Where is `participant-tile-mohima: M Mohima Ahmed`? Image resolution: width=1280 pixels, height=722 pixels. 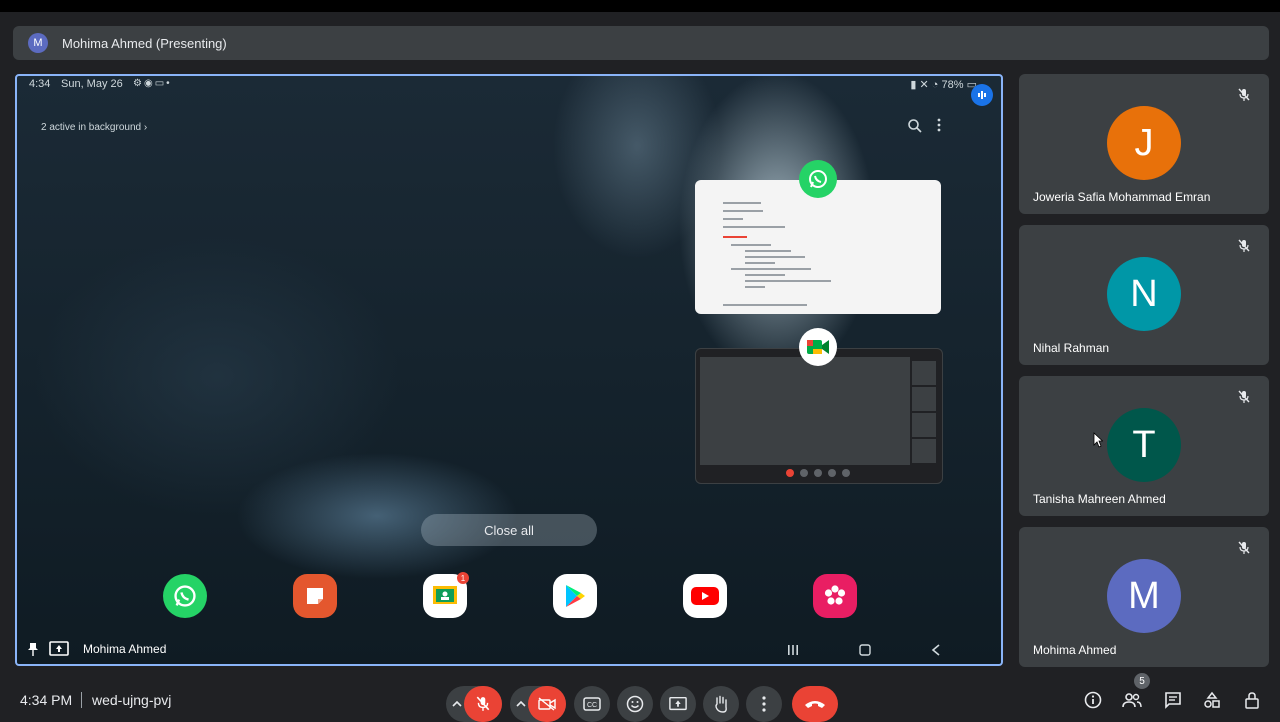 participant-tile-mohima: M Mohima Ahmed is located at coordinates (1144, 597).